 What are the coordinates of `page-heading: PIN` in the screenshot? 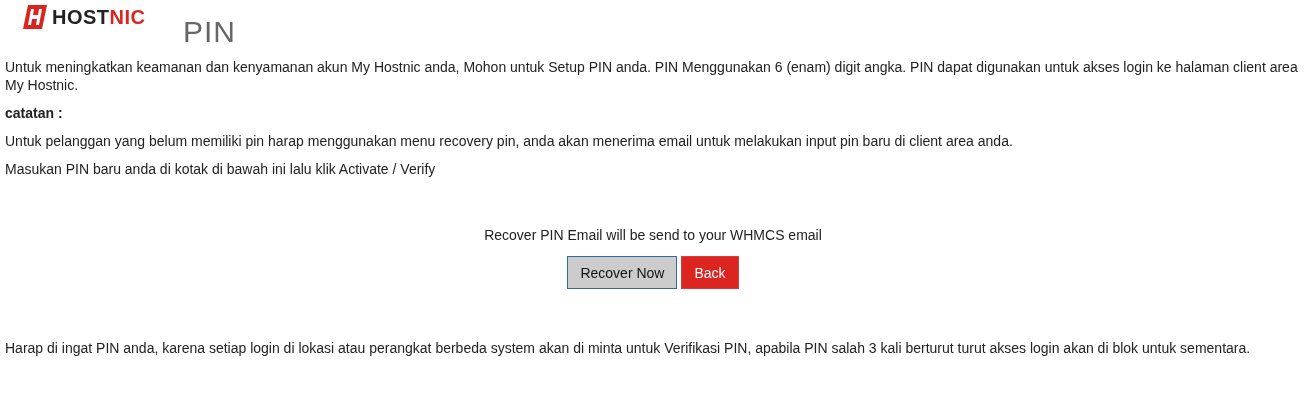 It's located at (209, 32).